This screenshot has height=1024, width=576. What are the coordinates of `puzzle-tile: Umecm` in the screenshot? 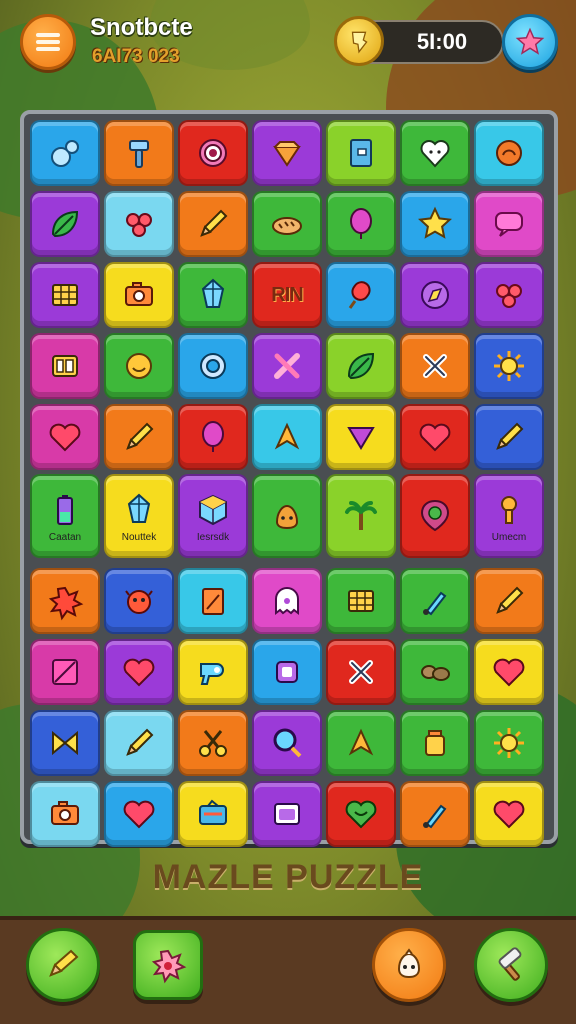 It's located at (509, 516).